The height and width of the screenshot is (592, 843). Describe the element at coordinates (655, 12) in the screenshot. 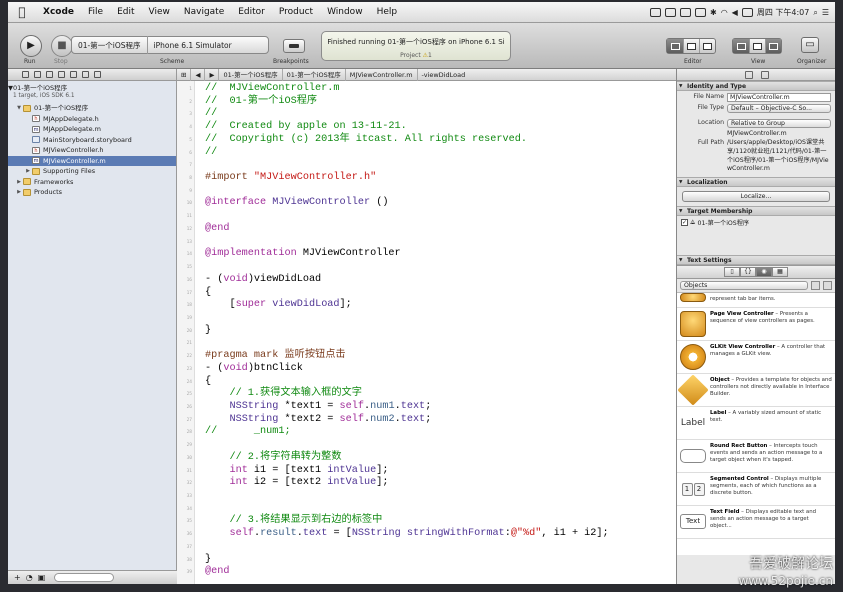

I see `battery-status-icon` at that location.